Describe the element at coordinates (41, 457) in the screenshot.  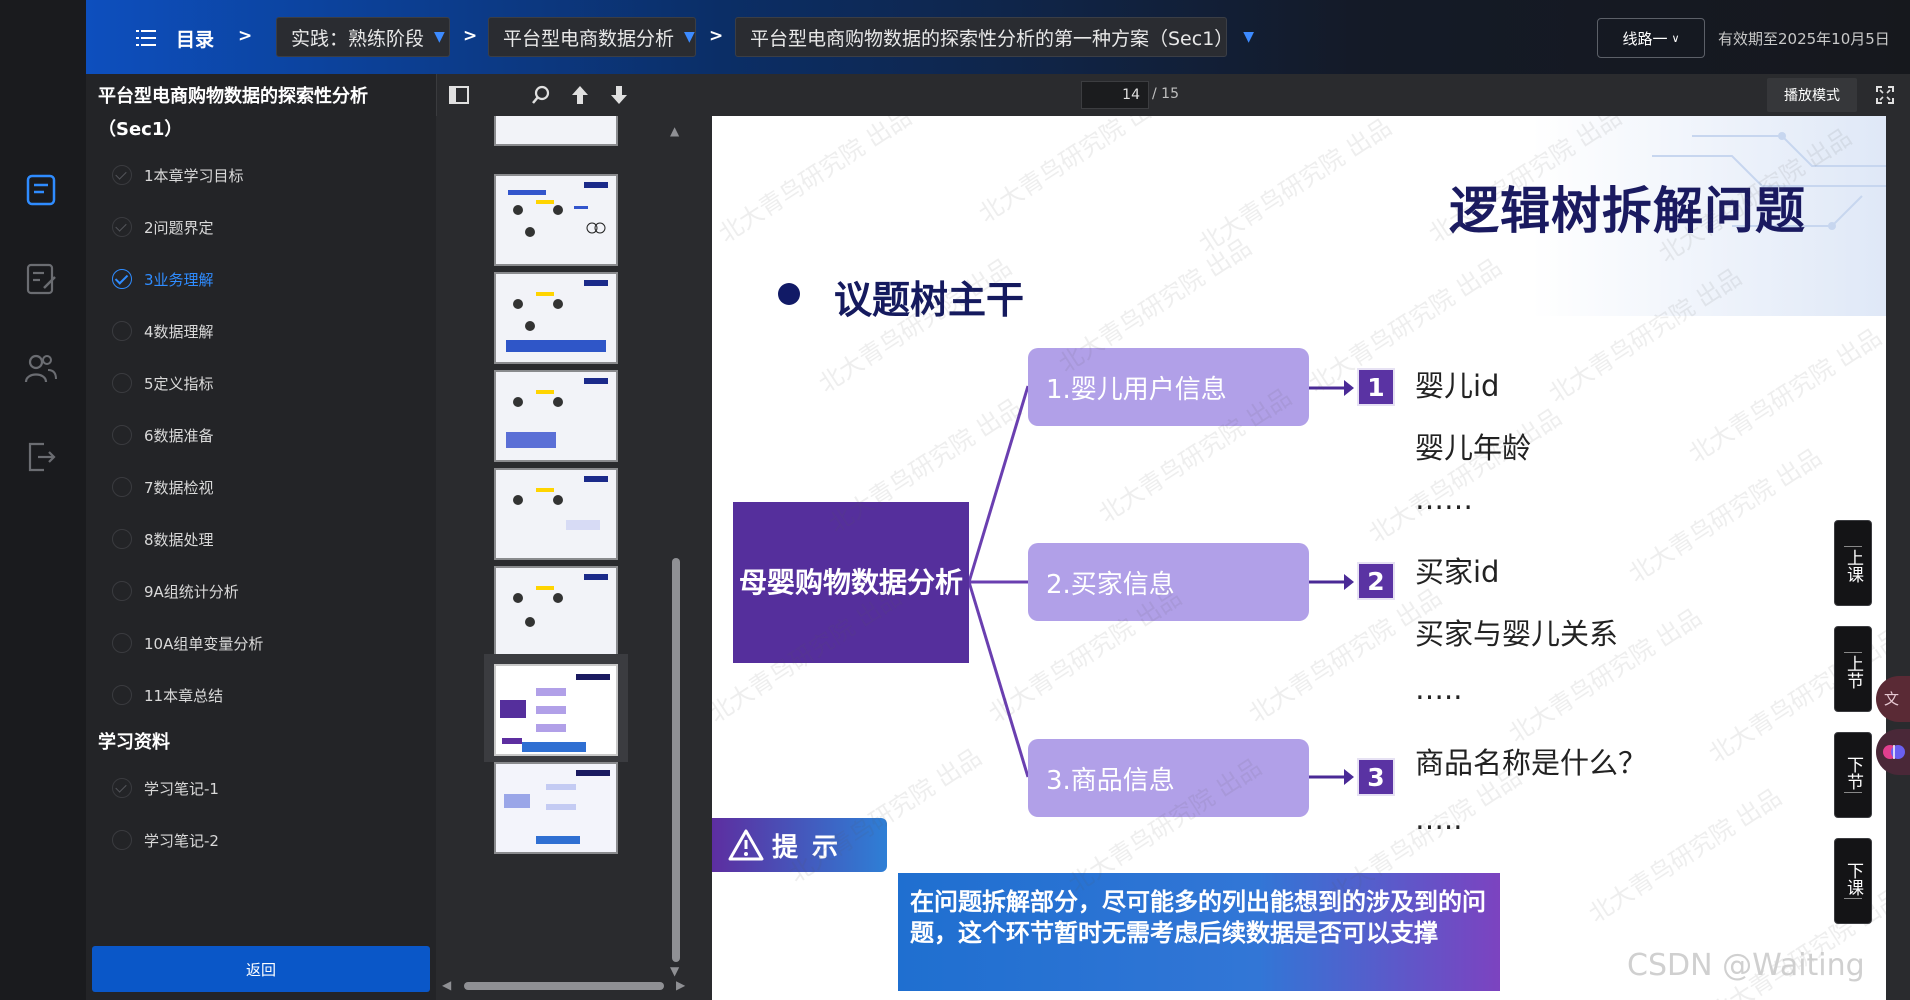
I see `exit-icon` at that location.